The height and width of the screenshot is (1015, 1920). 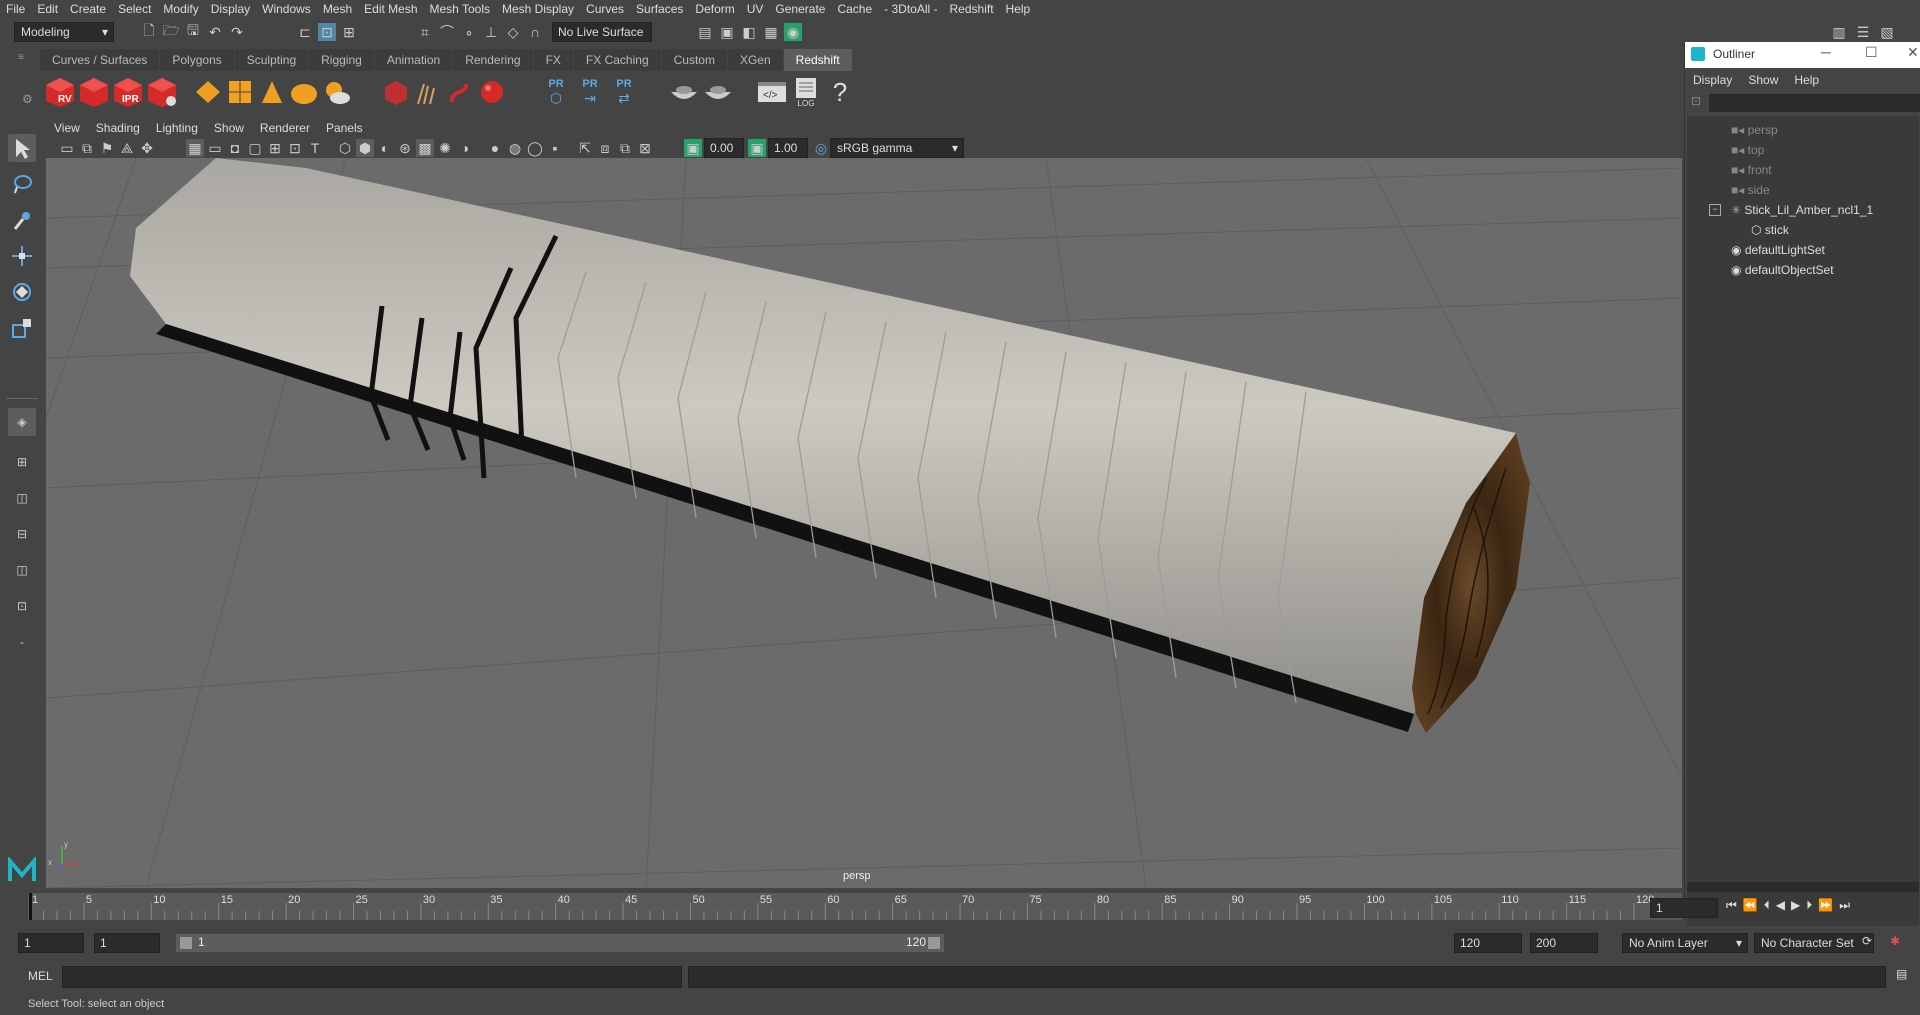 What do you see at coordinates (555, 148) in the screenshot?
I see `depth-of-field-icon: ▪` at bounding box center [555, 148].